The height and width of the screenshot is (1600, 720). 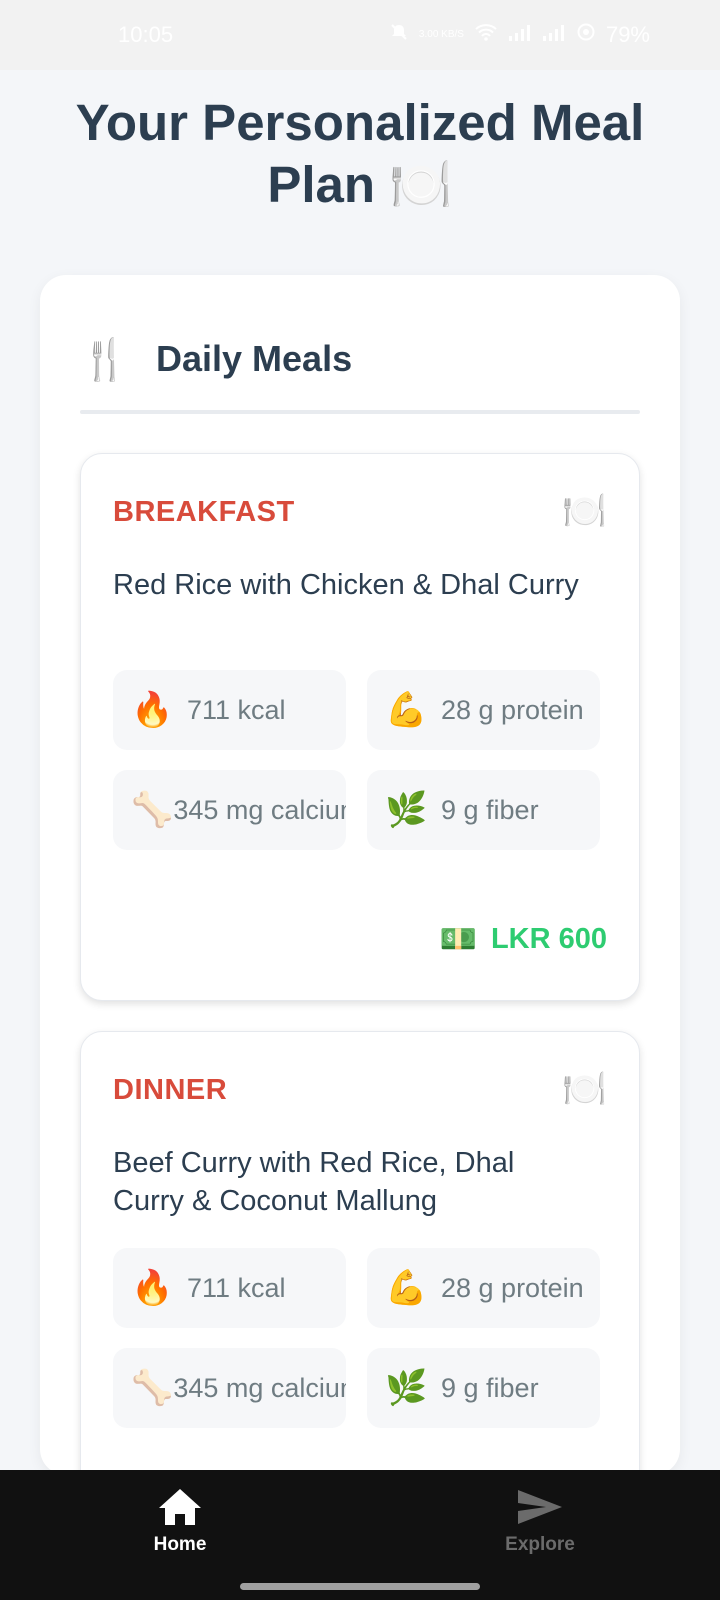 What do you see at coordinates (254, 358) in the screenshot?
I see `section-title: Daily Meals` at bounding box center [254, 358].